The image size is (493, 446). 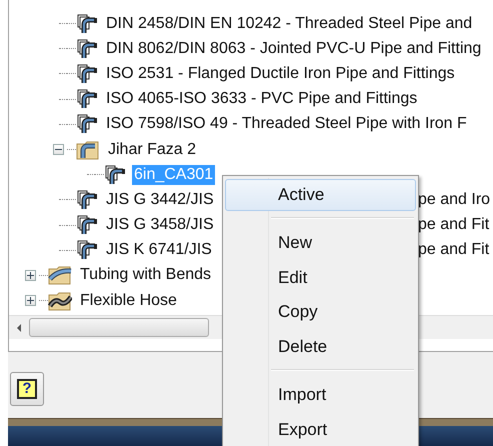 I want to click on tree-item: JIS G 3458/JIS, so click(x=160, y=225).